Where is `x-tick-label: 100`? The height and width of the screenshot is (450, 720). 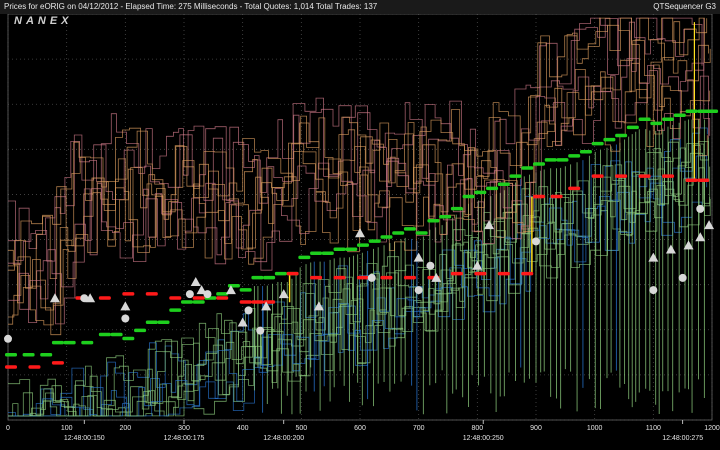 x-tick-label: 100 is located at coordinates (67, 428).